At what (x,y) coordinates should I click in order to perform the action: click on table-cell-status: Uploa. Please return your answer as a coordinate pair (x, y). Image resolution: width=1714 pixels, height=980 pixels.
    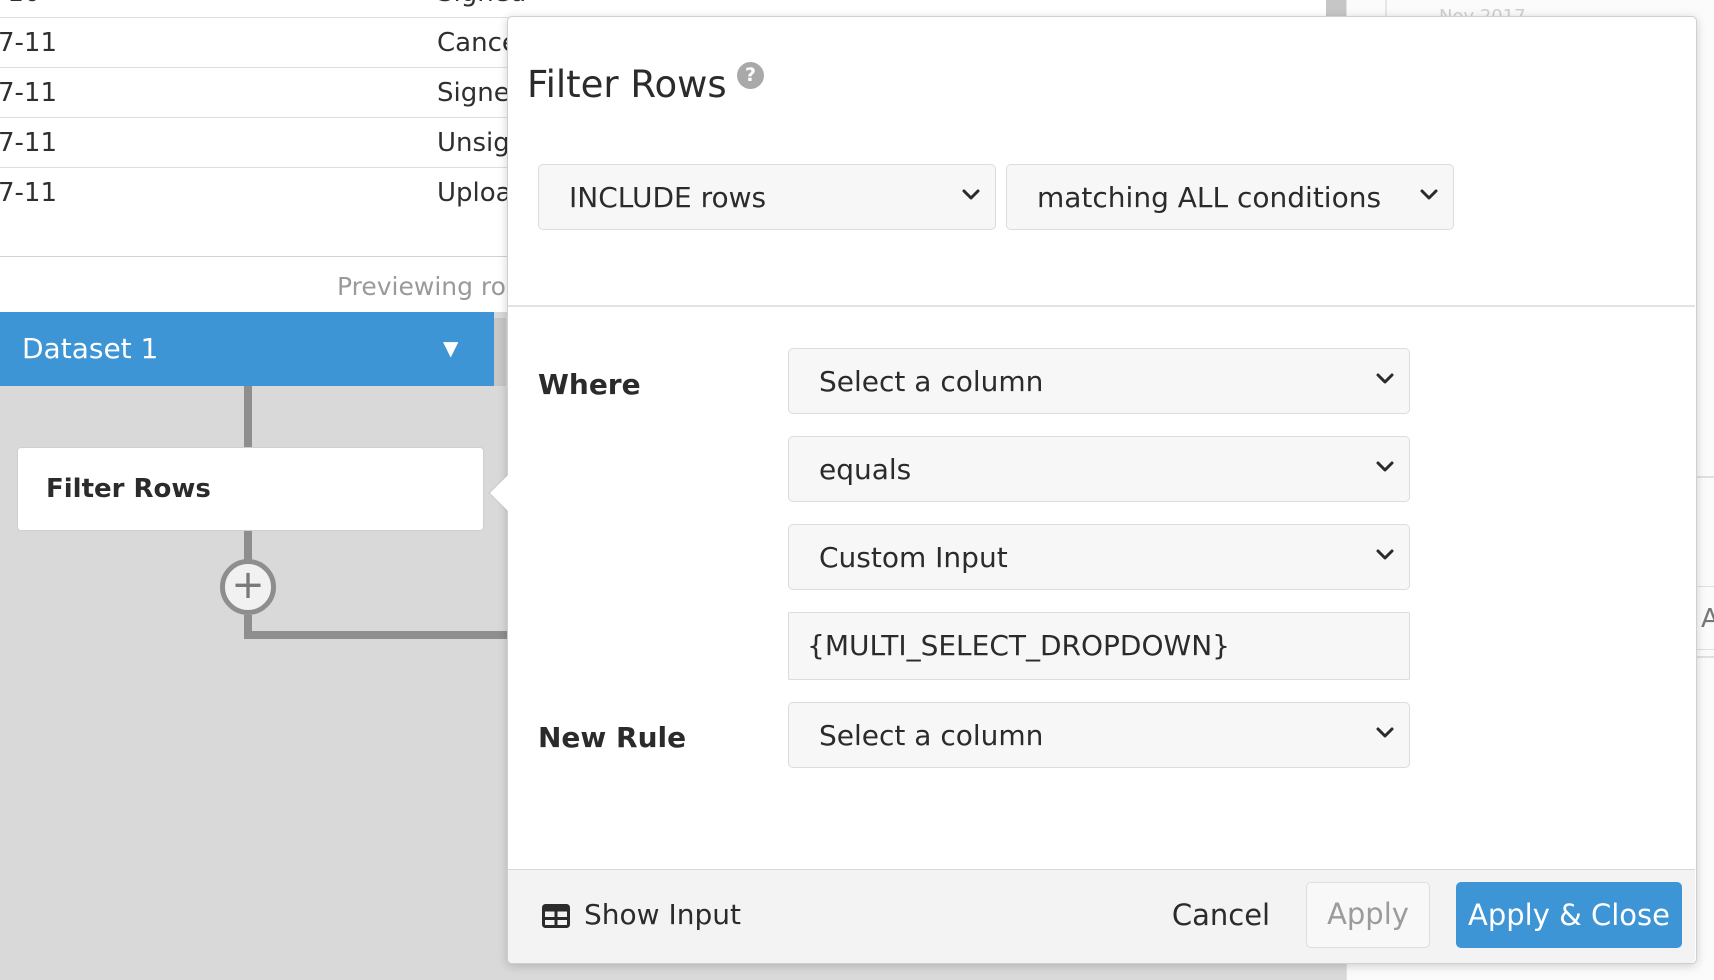
    Looking at the image, I should click on (474, 193).